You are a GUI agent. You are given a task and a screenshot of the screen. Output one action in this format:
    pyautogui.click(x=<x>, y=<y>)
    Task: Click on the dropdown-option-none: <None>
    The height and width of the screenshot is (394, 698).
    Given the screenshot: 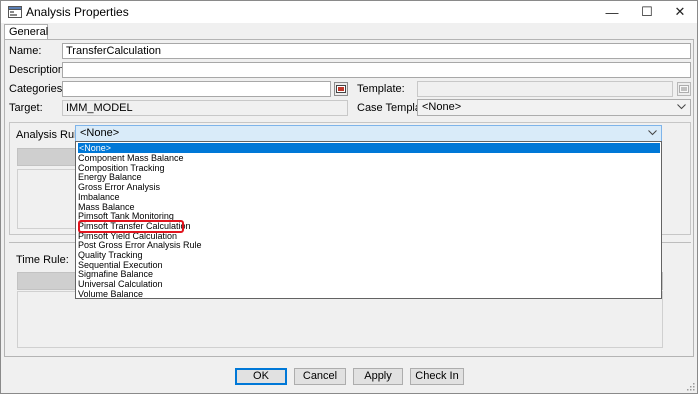 What is the action you would take?
    pyautogui.click(x=369, y=148)
    